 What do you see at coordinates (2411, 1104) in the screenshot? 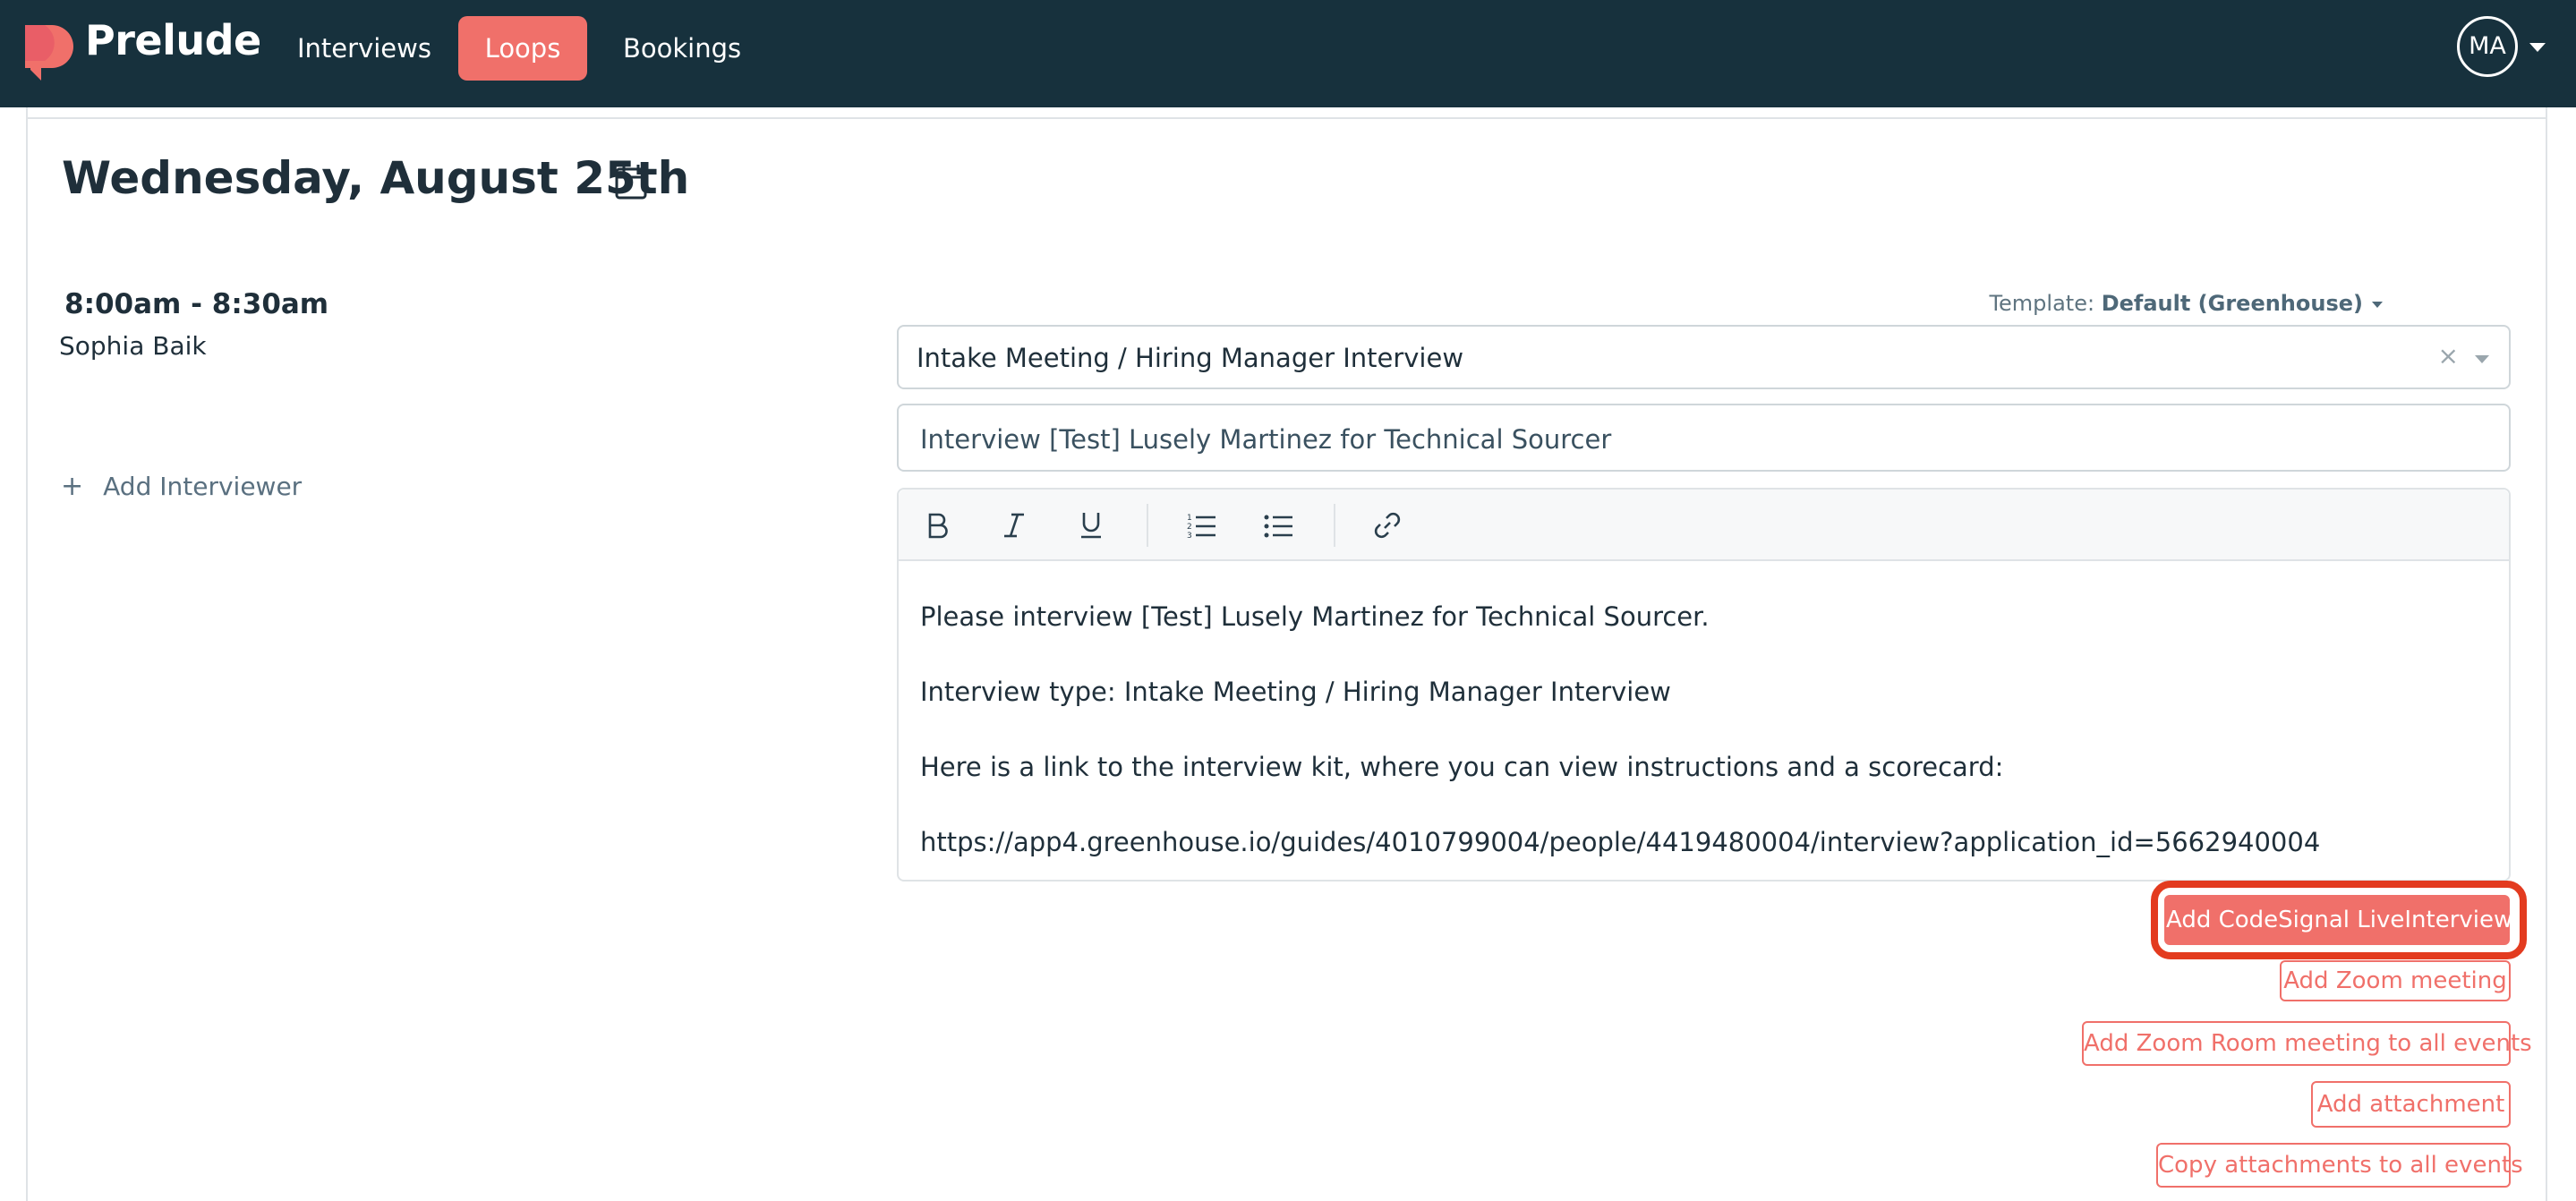
I see `add-attachment-button: Add attachment` at bounding box center [2411, 1104].